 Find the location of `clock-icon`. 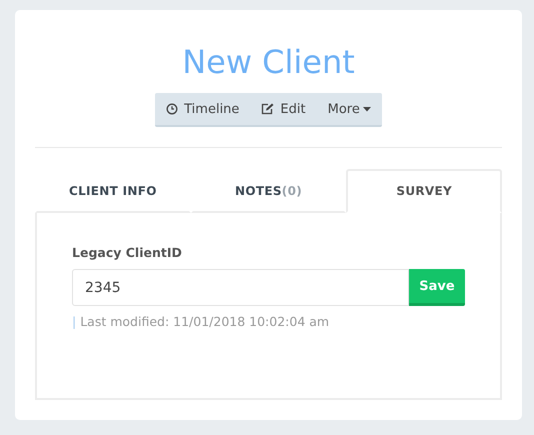

clock-icon is located at coordinates (172, 109).